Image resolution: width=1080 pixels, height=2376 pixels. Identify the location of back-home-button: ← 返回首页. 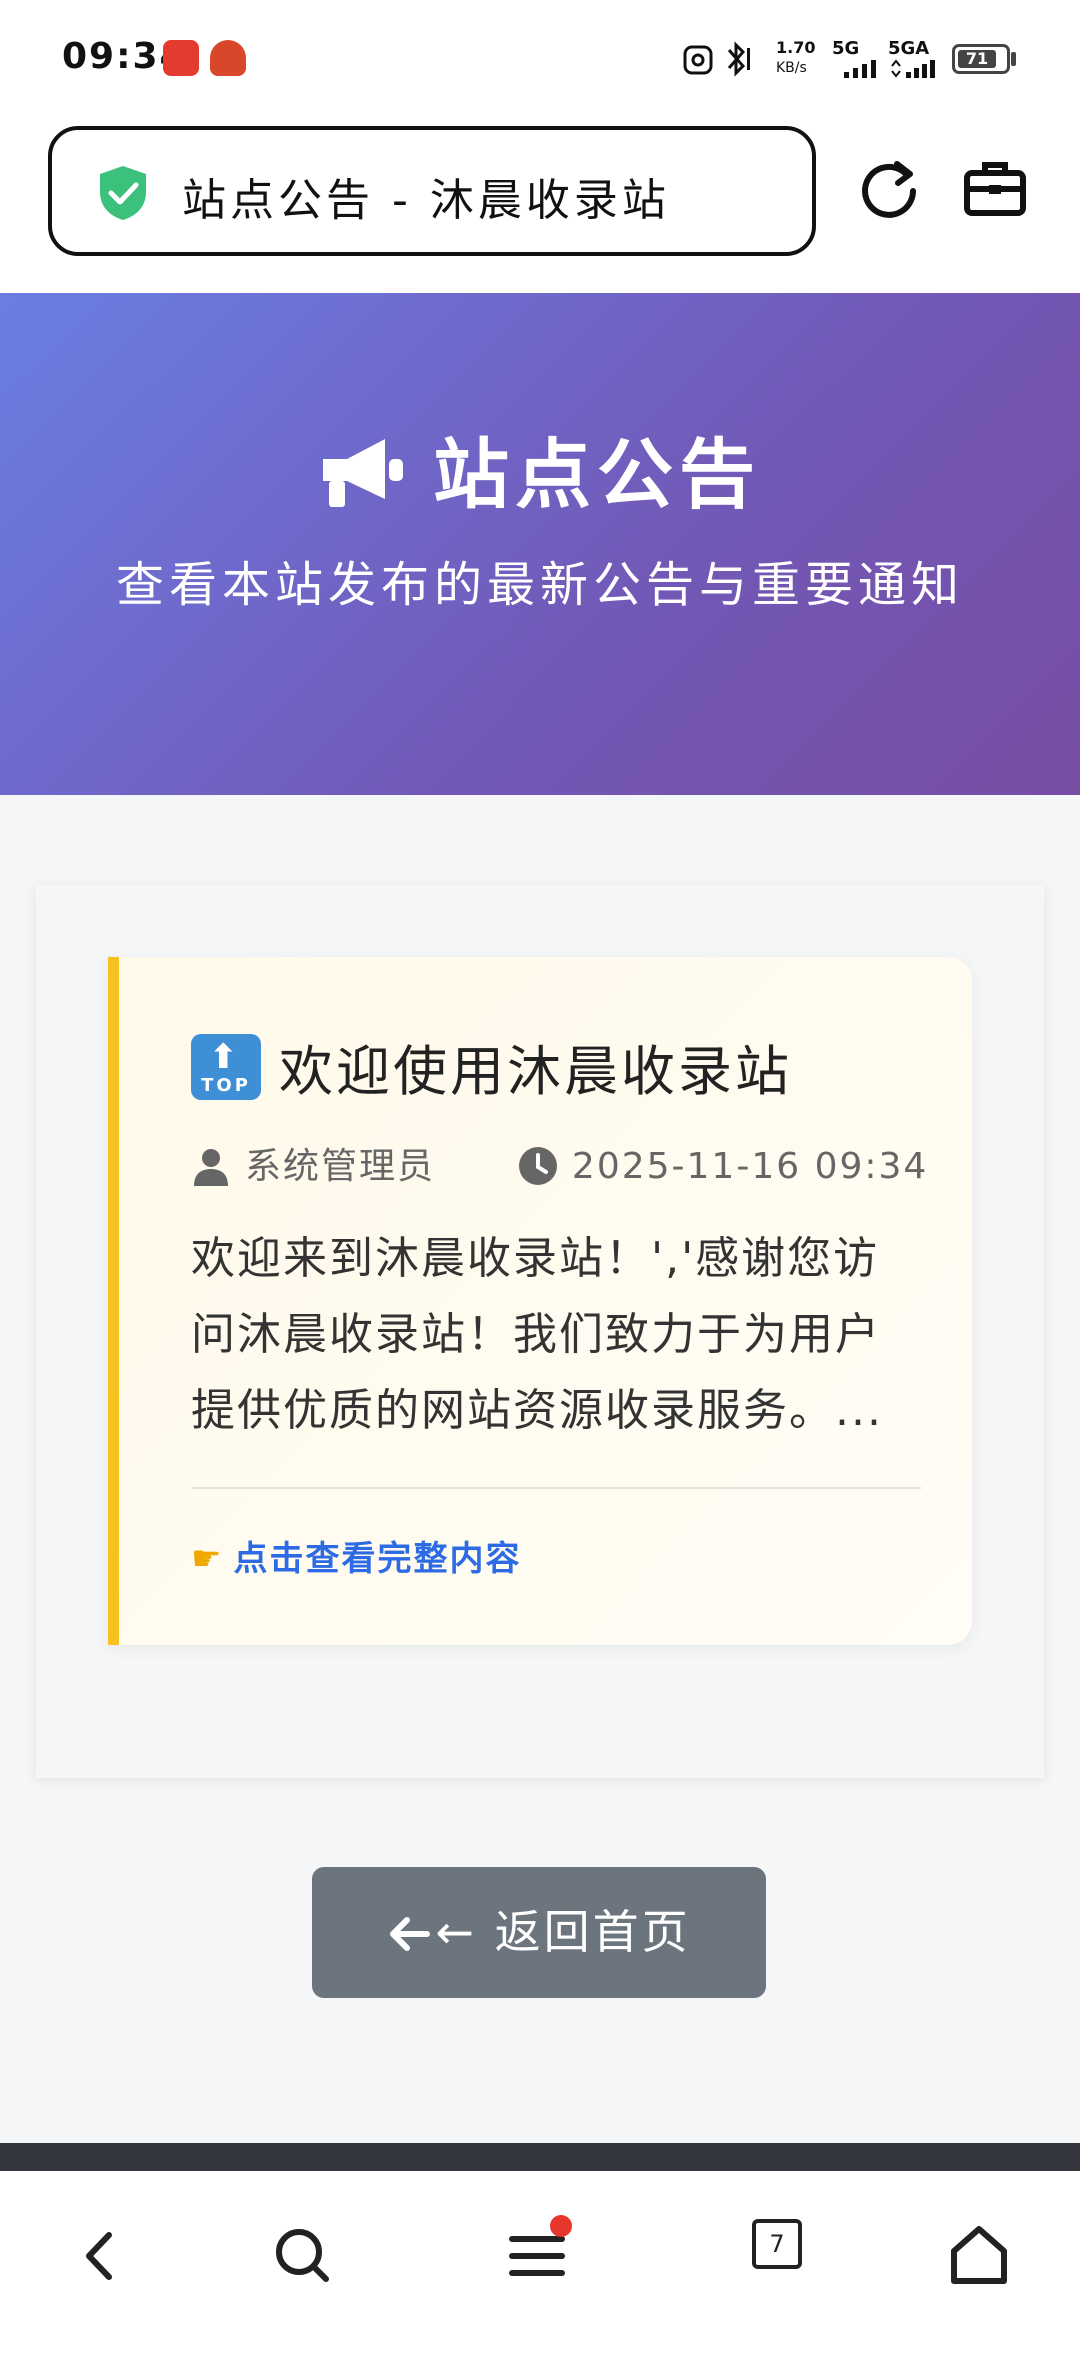
(539, 1932).